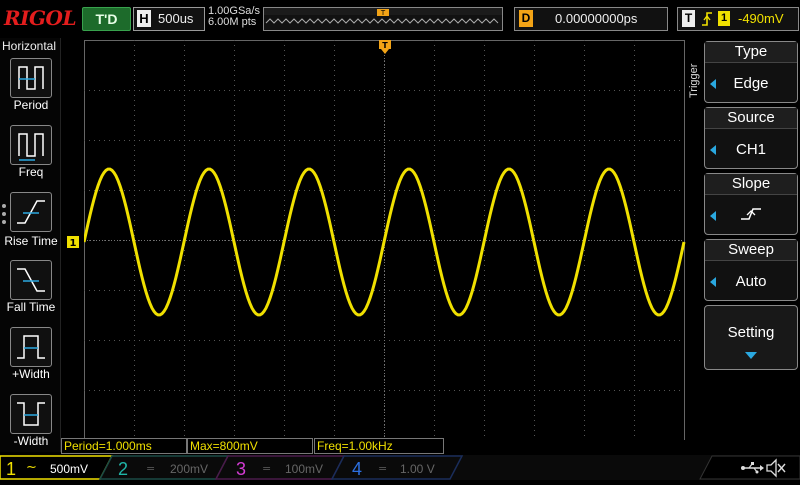 The width and height of the screenshot is (800, 485). What do you see at coordinates (707, 19) in the screenshot?
I see `rising-edge-icon` at bounding box center [707, 19].